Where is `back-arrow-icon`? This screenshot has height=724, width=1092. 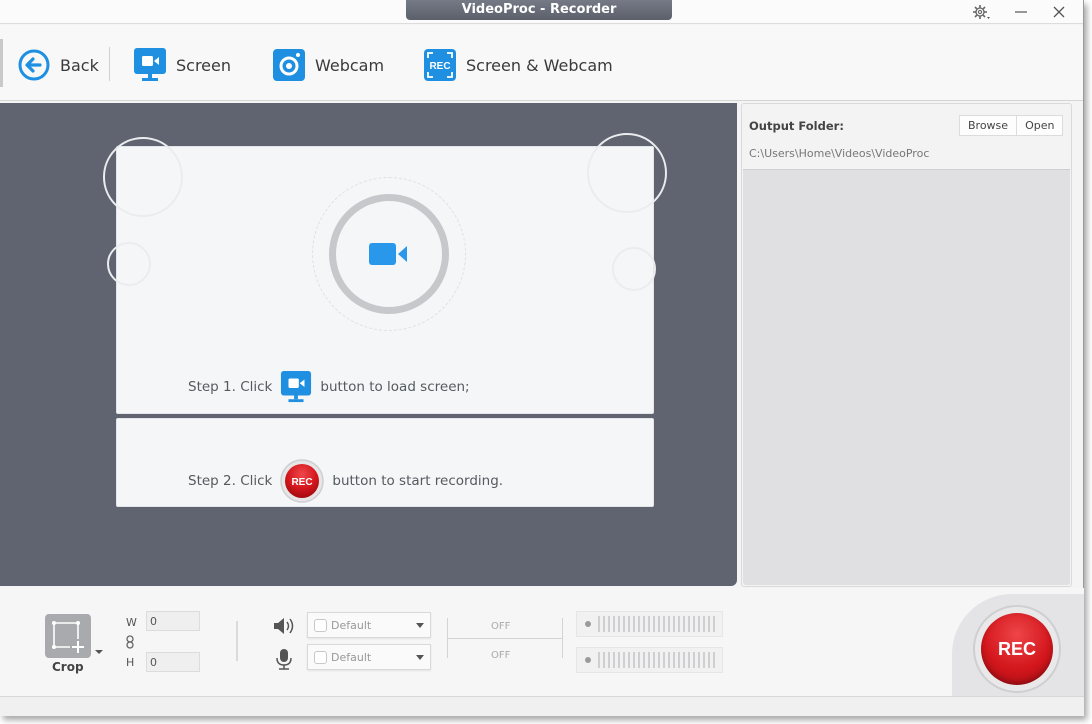 back-arrow-icon is located at coordinates (34, 65).